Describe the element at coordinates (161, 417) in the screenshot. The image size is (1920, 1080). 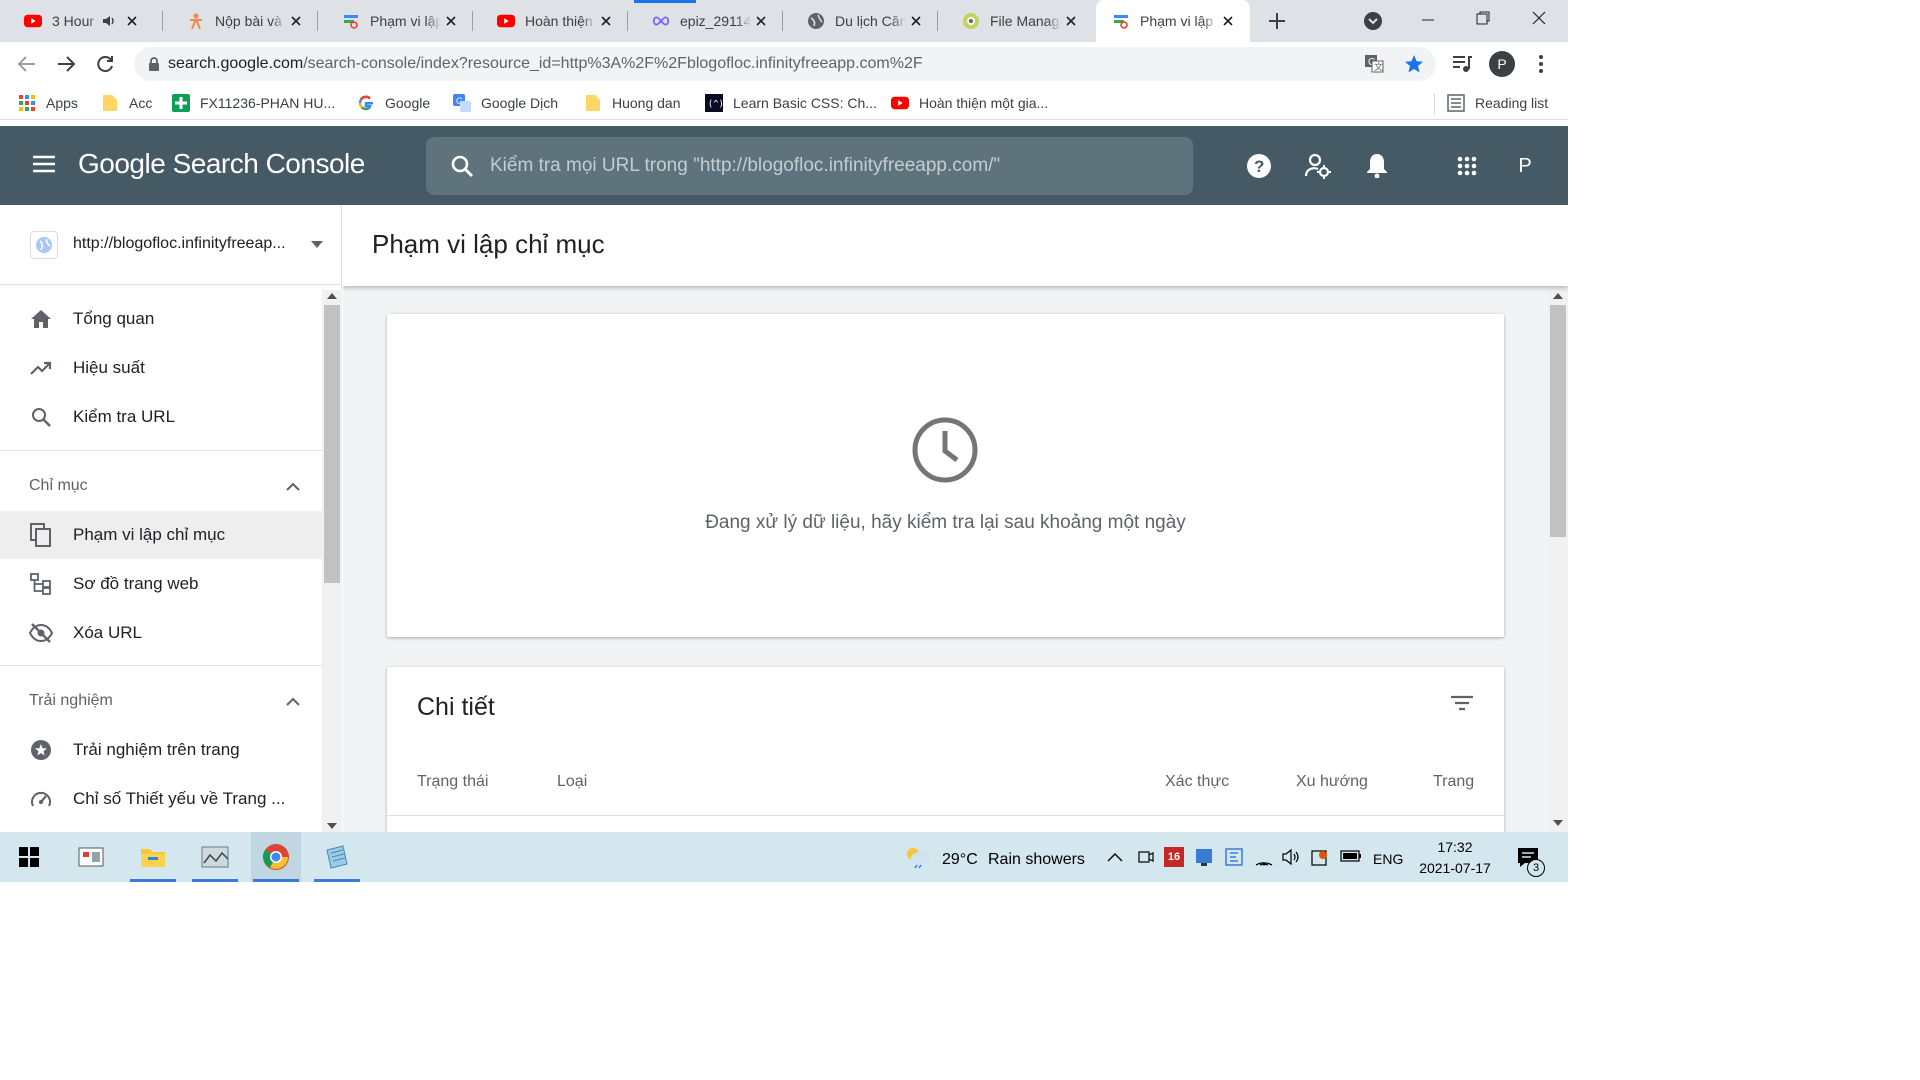
I see `nav-url-inspection: Kiểm tra URL` at that location.